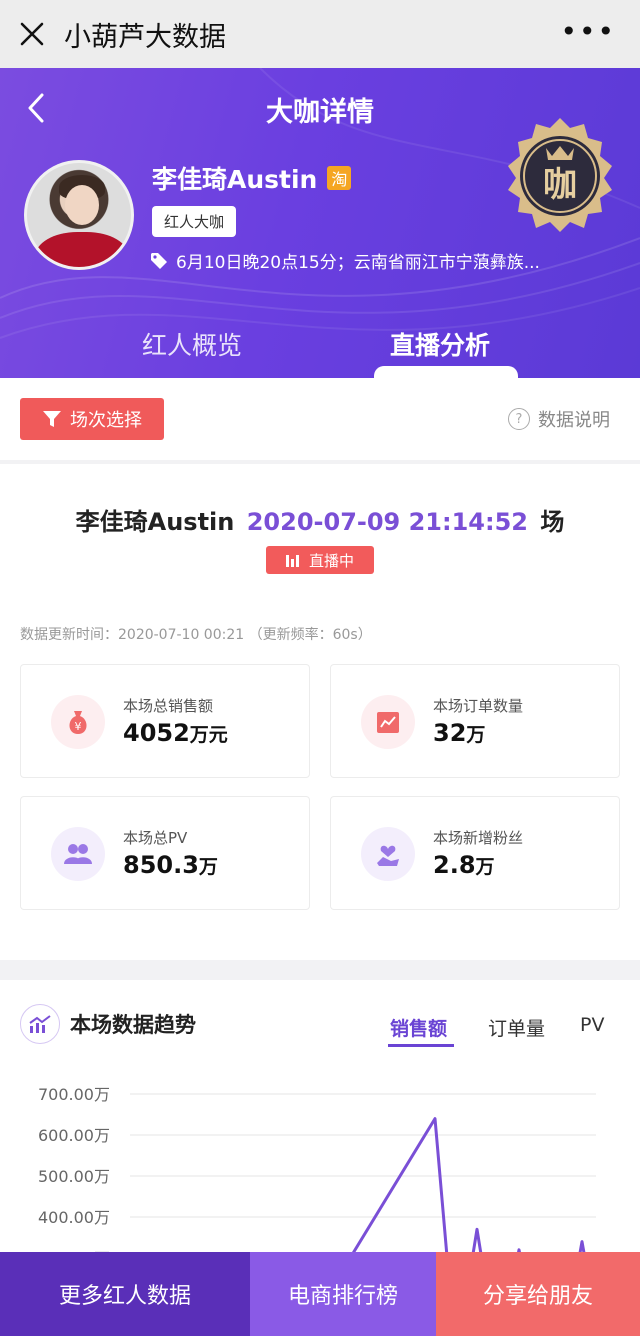  Describe the element at coordinates (196, 635) in the screenshot. I see `update-time: 数据更新时间：2020-07-10 00:21 （更新频率：60s）` at that location.